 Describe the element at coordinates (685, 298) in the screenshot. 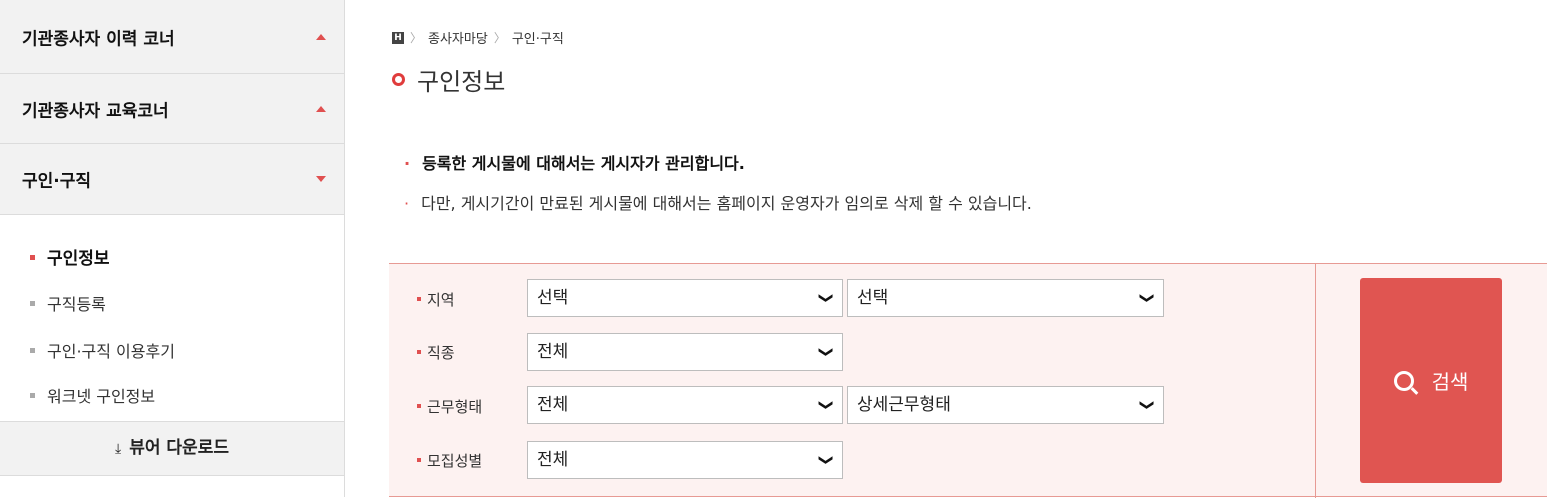

I see `region-select: 선택 ❯` at that location.